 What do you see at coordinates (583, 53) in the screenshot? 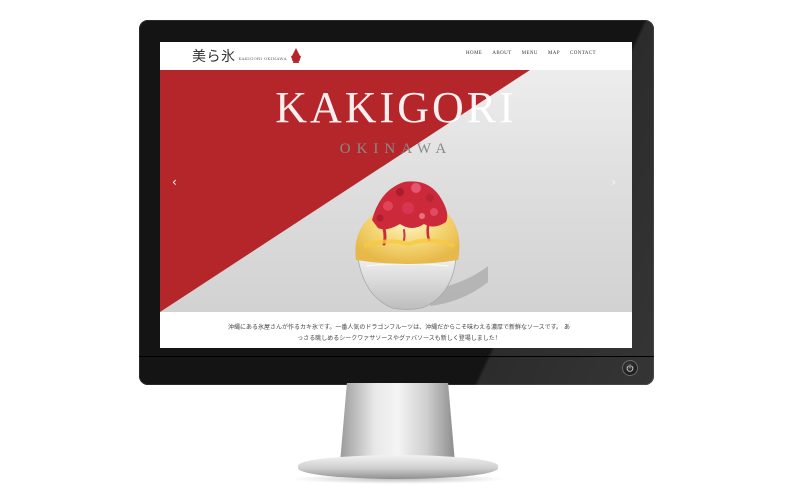
I see `nav-contact: CONTACT` at bounding box center [583, 53].